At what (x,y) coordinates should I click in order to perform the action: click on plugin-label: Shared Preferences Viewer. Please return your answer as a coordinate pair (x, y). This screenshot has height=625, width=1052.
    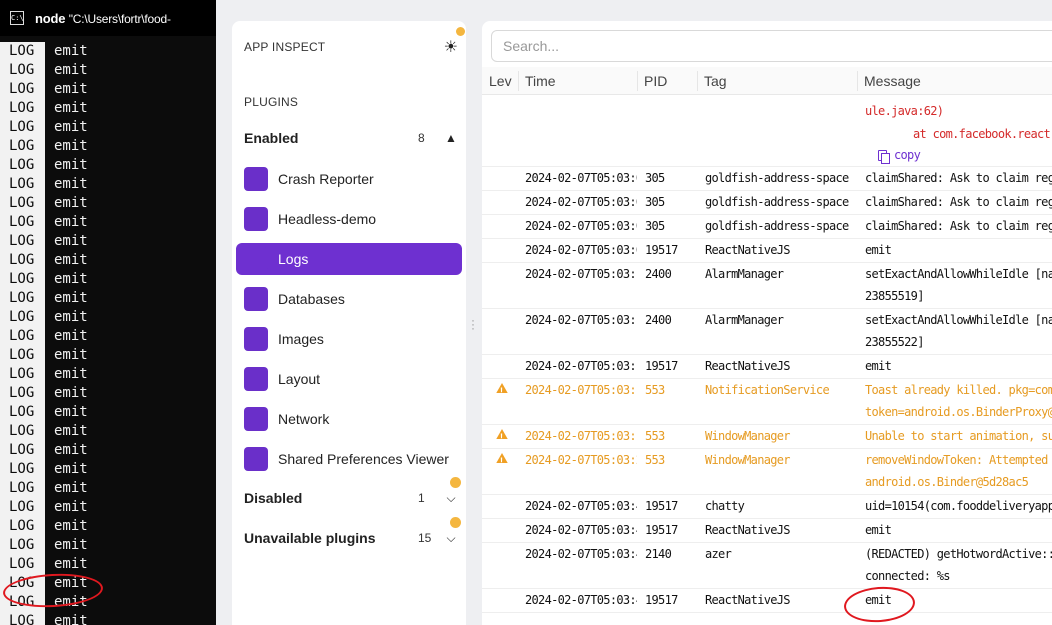
    Looking at the image, I should click on (363, 459).